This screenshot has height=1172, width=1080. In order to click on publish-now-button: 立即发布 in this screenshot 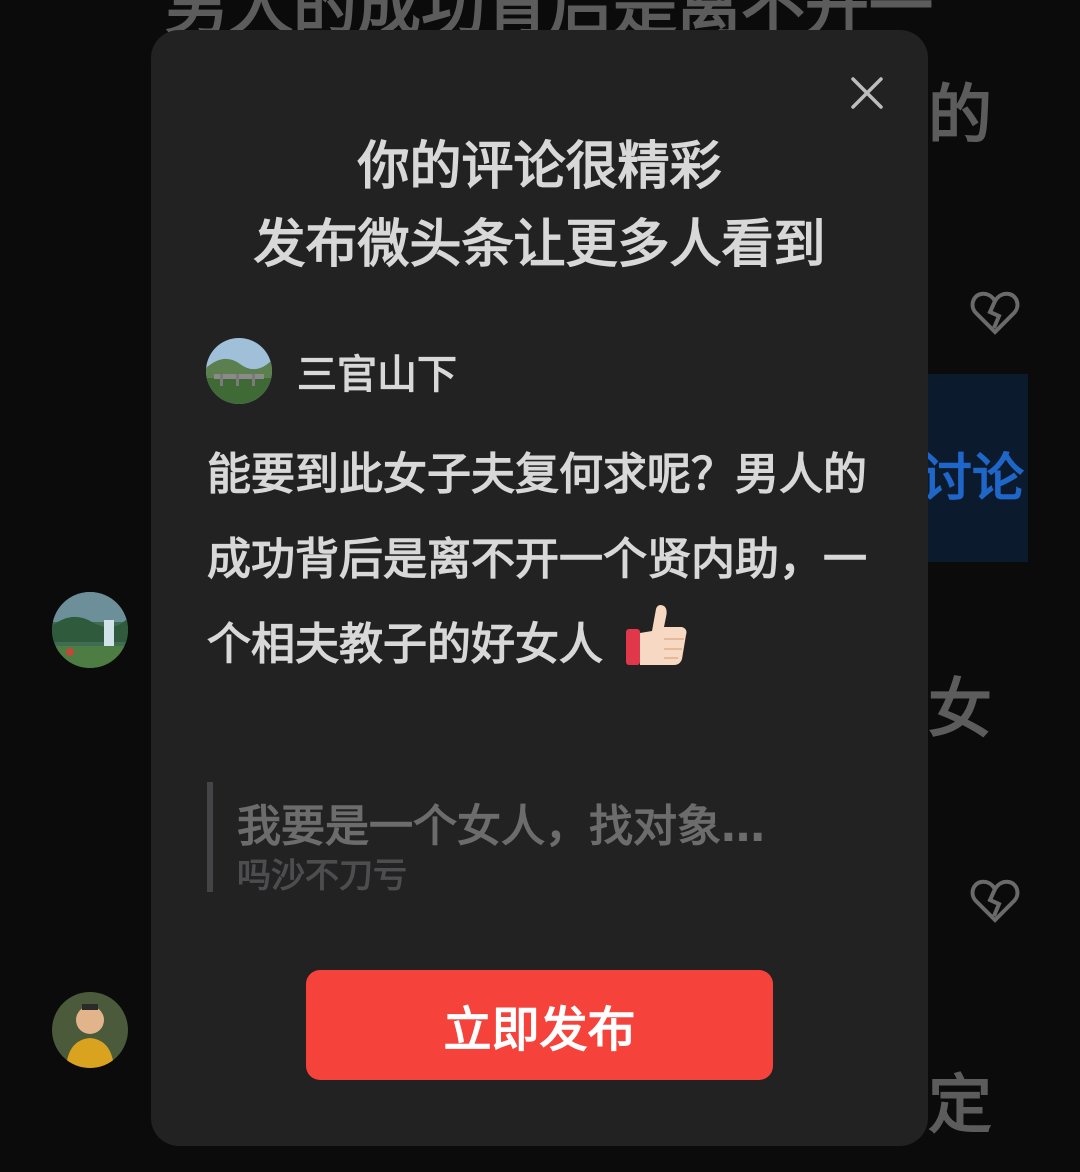, I will do `click(539, 1025)`.